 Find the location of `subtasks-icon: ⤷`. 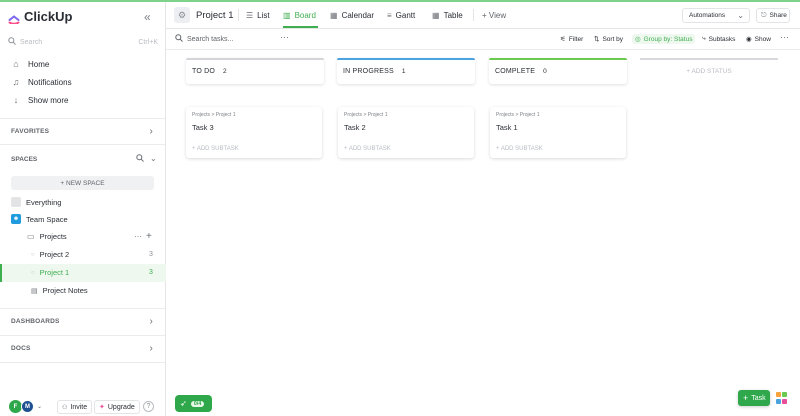

subtasks-icon: ⤷ is located at coordinates (704, 38).